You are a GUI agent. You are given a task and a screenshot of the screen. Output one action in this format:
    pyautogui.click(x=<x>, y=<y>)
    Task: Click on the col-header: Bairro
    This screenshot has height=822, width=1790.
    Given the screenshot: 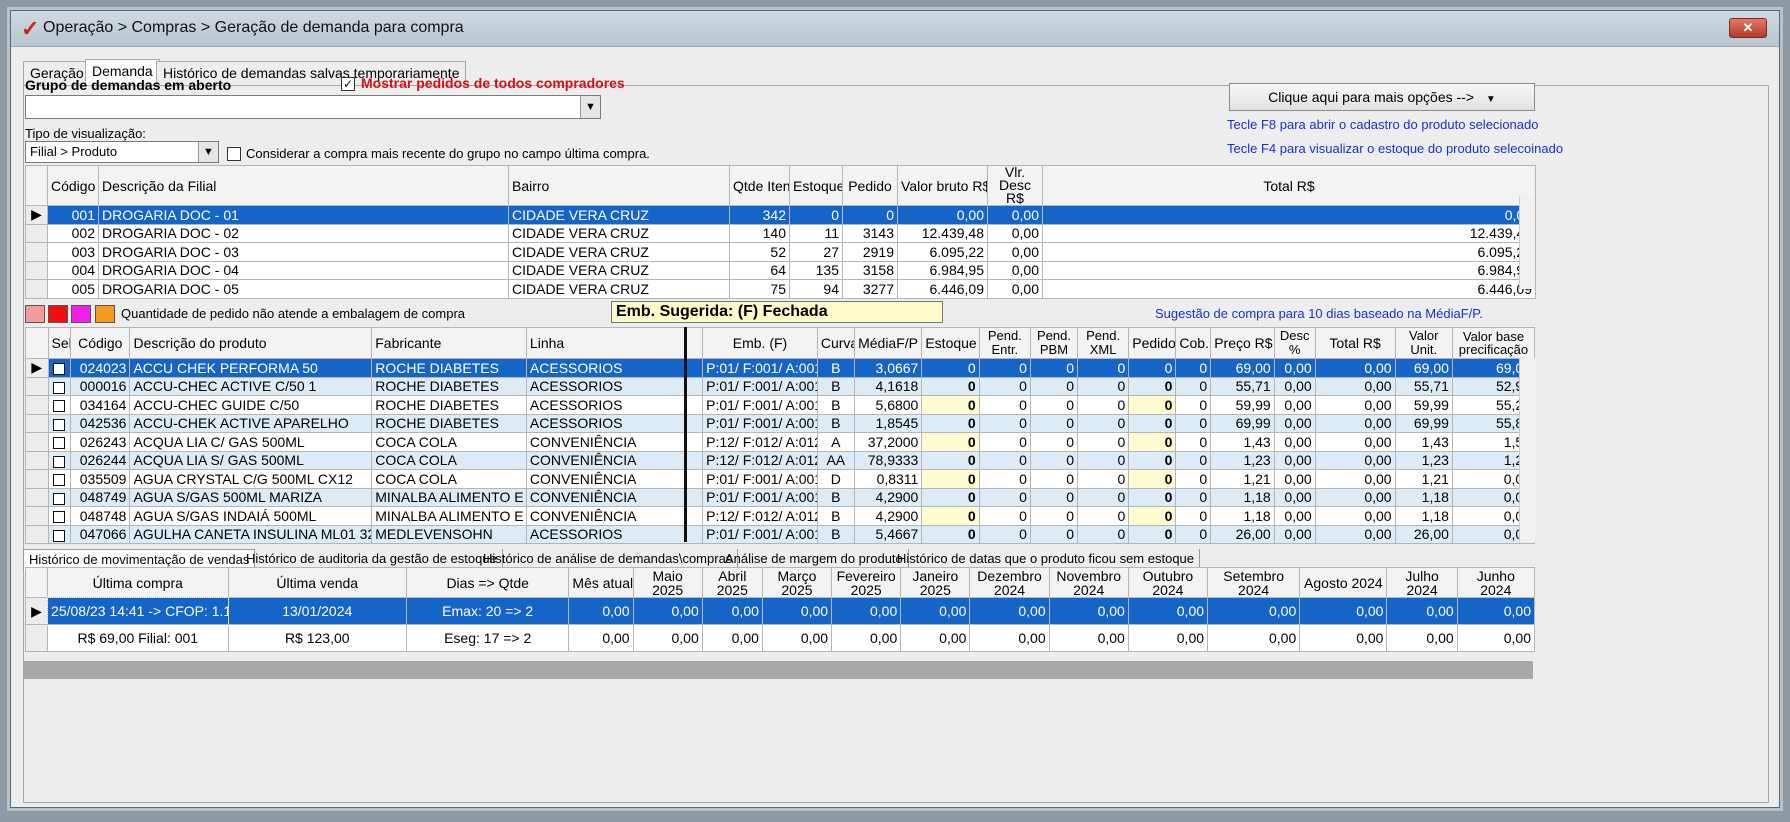 What is the action you would take?
    pyautogui.click(x=619, y=185)
    